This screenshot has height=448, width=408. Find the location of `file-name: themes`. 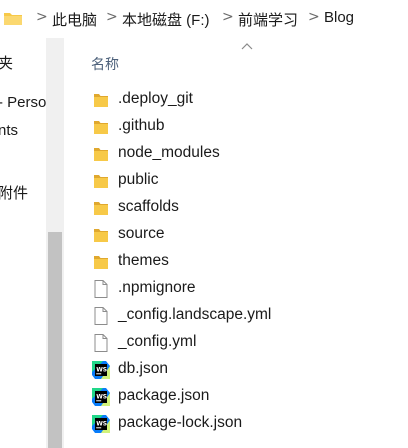

file-name: themes is located at coordinates (143, 260).